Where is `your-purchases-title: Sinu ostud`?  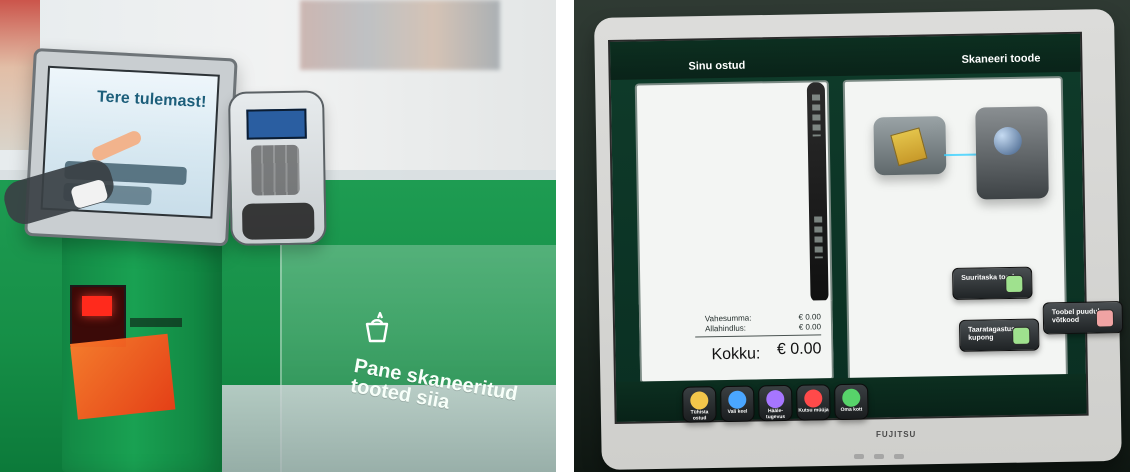
your-purchases-title: Sinu ostud is located at coordinates (717, 66).